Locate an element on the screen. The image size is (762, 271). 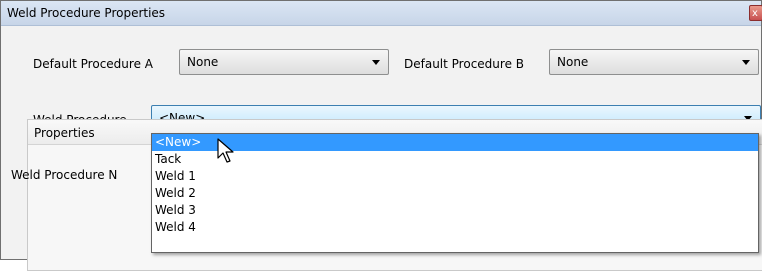
default-procedure-b-label: Default Procedure B is located at coordinates (464, 64).